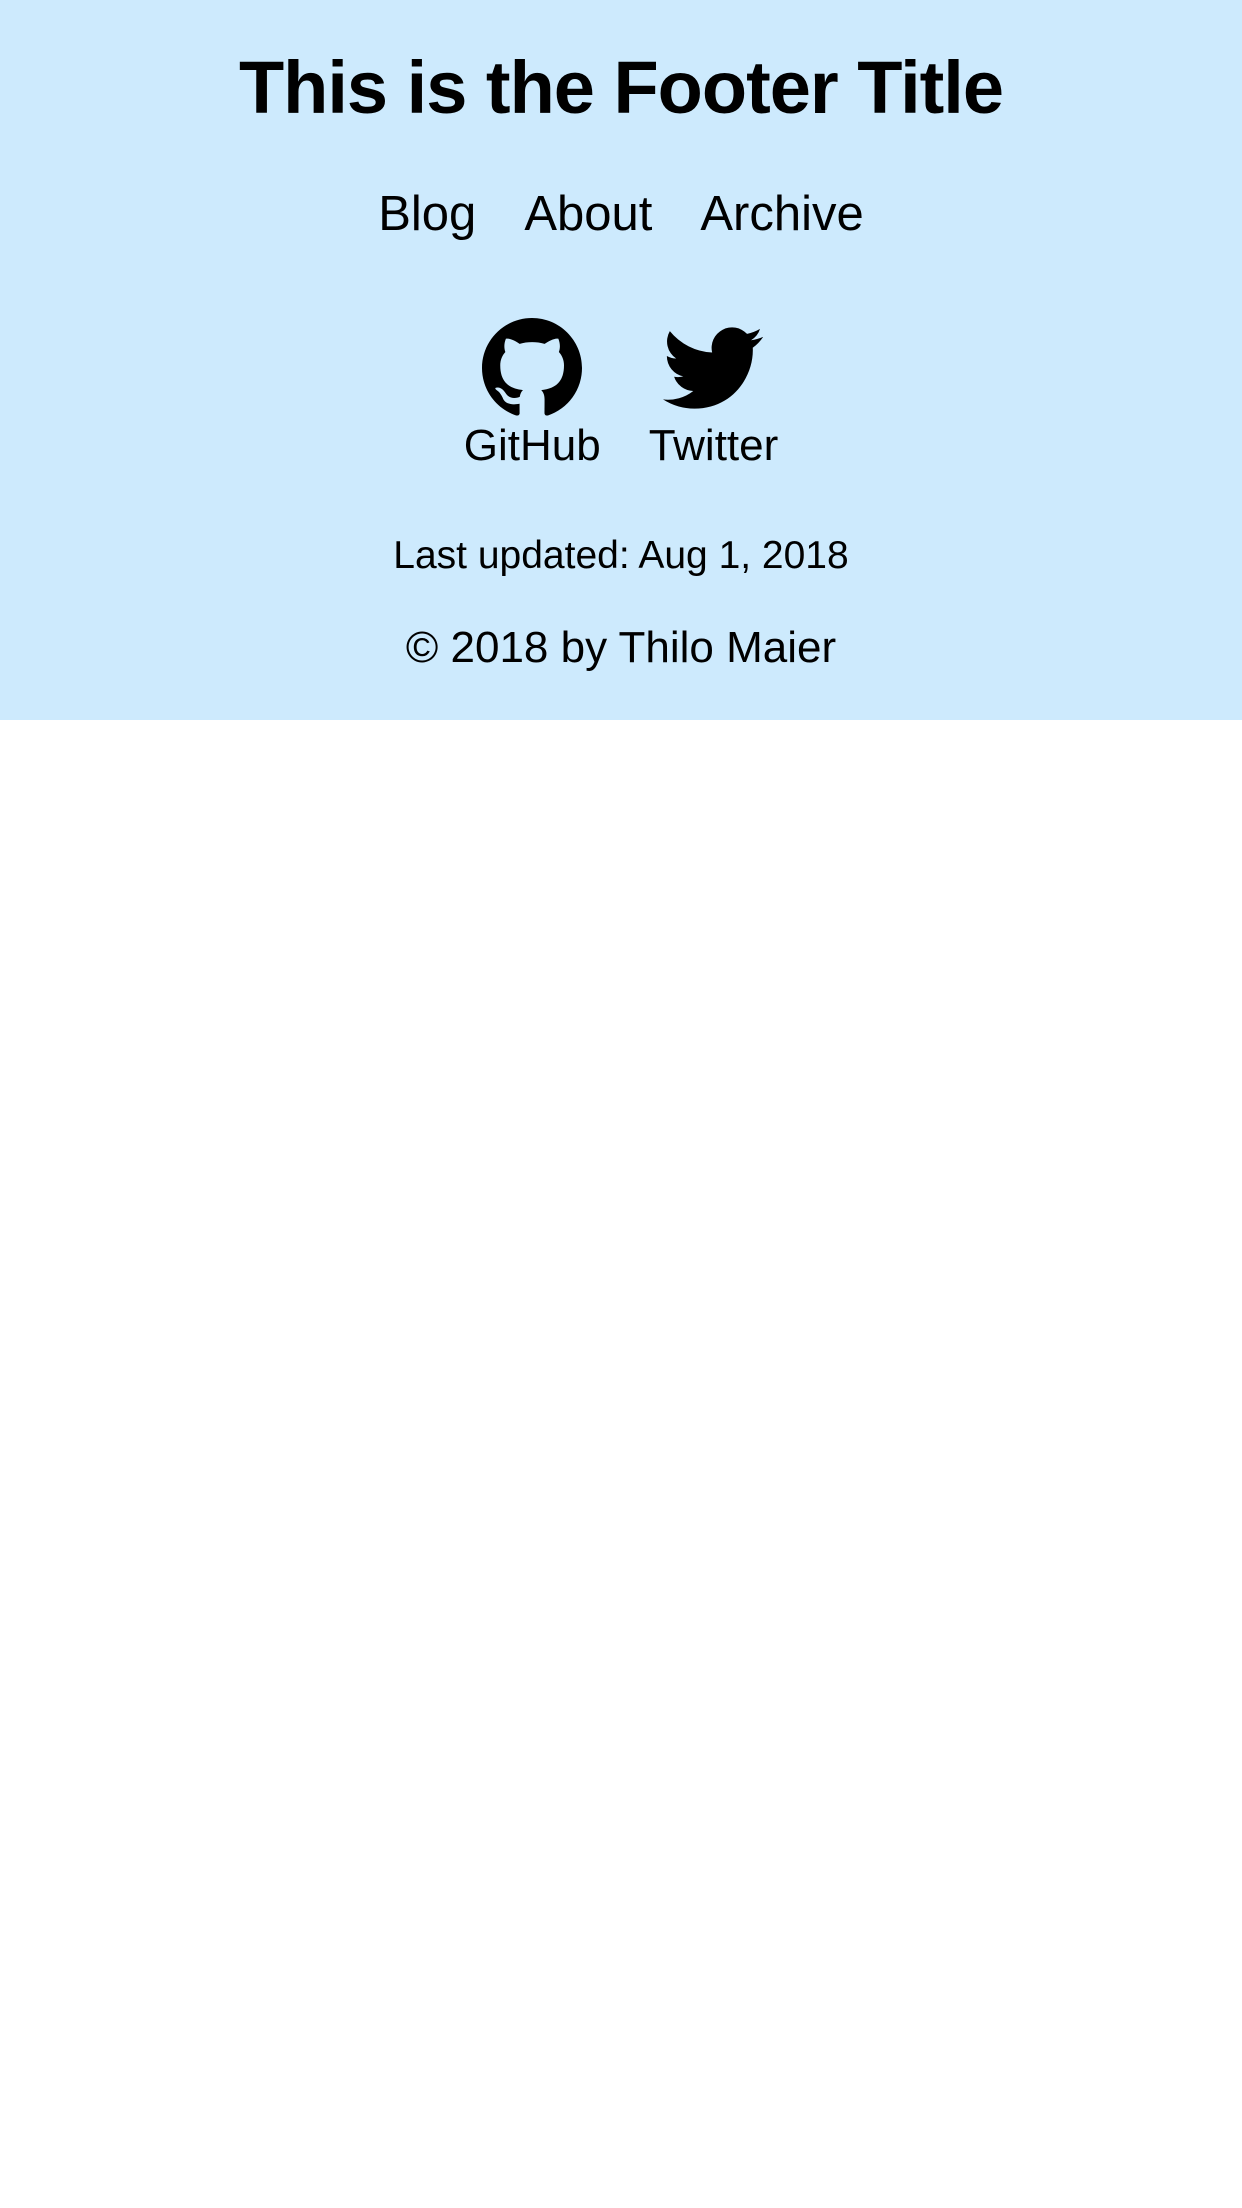 This screenshot has height=2208, width=1242. I want to click on github-label: GitHub, so click(532, 445).